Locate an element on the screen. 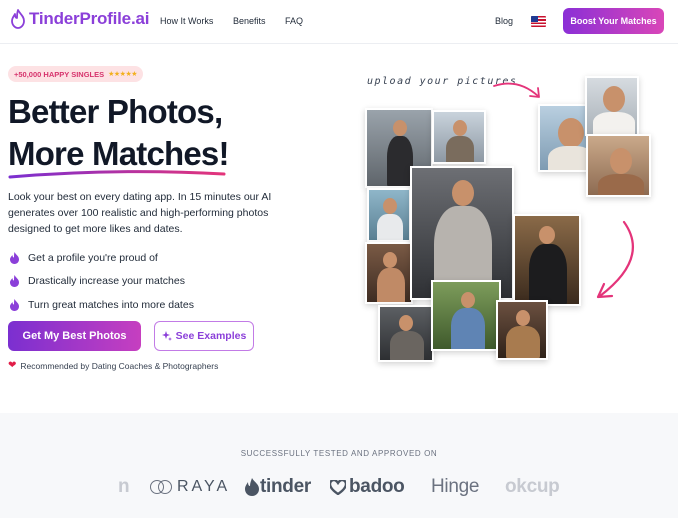 This screenshot has width=678, height=518. get-best-photos-button: Get My Best Photos is located at coordinates (74, 336).